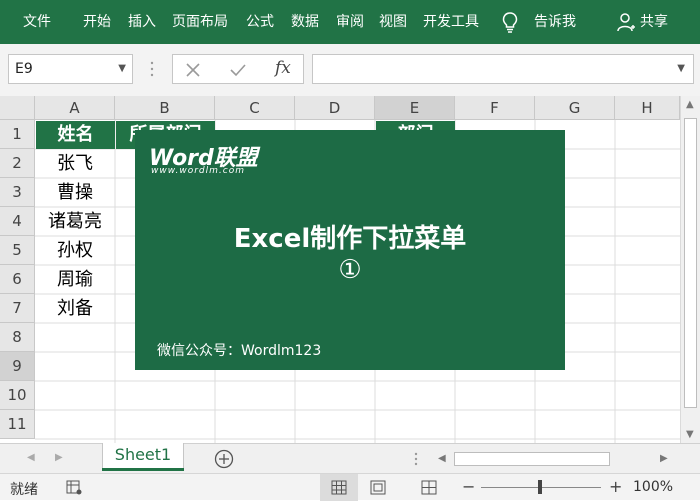 The width and height of the screenshot is (700, 501). Describe the element at coordinates (575, 108) in the screenshot. I see `column-header-g: G` at that location.